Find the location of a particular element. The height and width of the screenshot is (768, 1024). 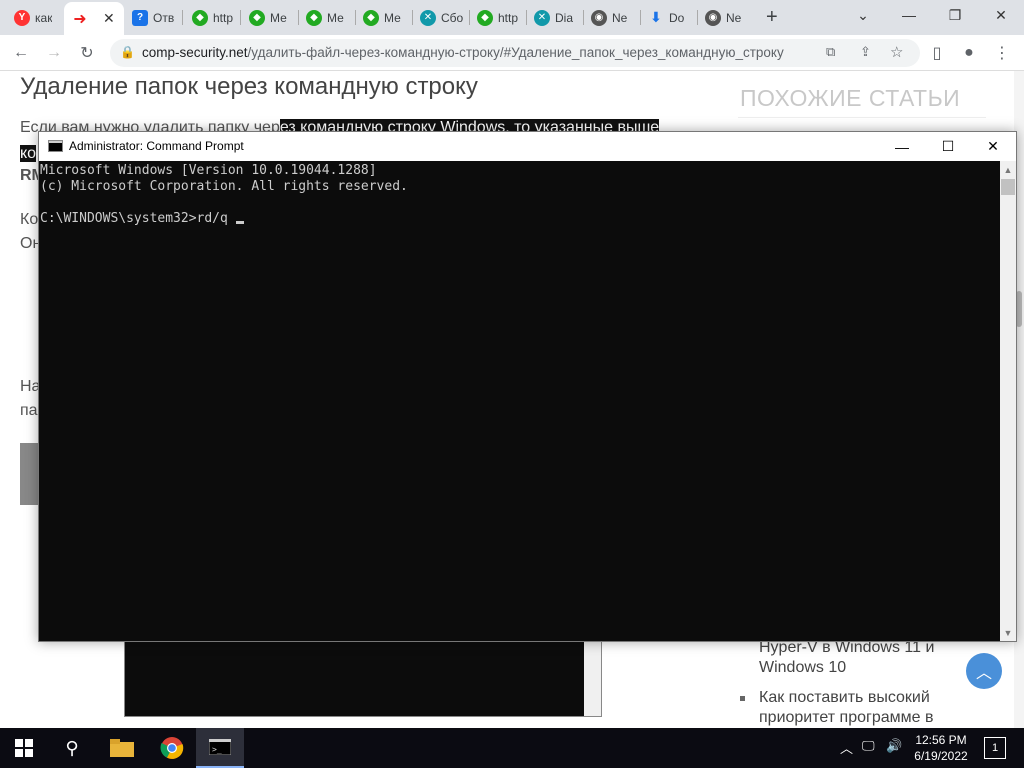

network-icon: 🖵 is located at coordinates (868, 746).